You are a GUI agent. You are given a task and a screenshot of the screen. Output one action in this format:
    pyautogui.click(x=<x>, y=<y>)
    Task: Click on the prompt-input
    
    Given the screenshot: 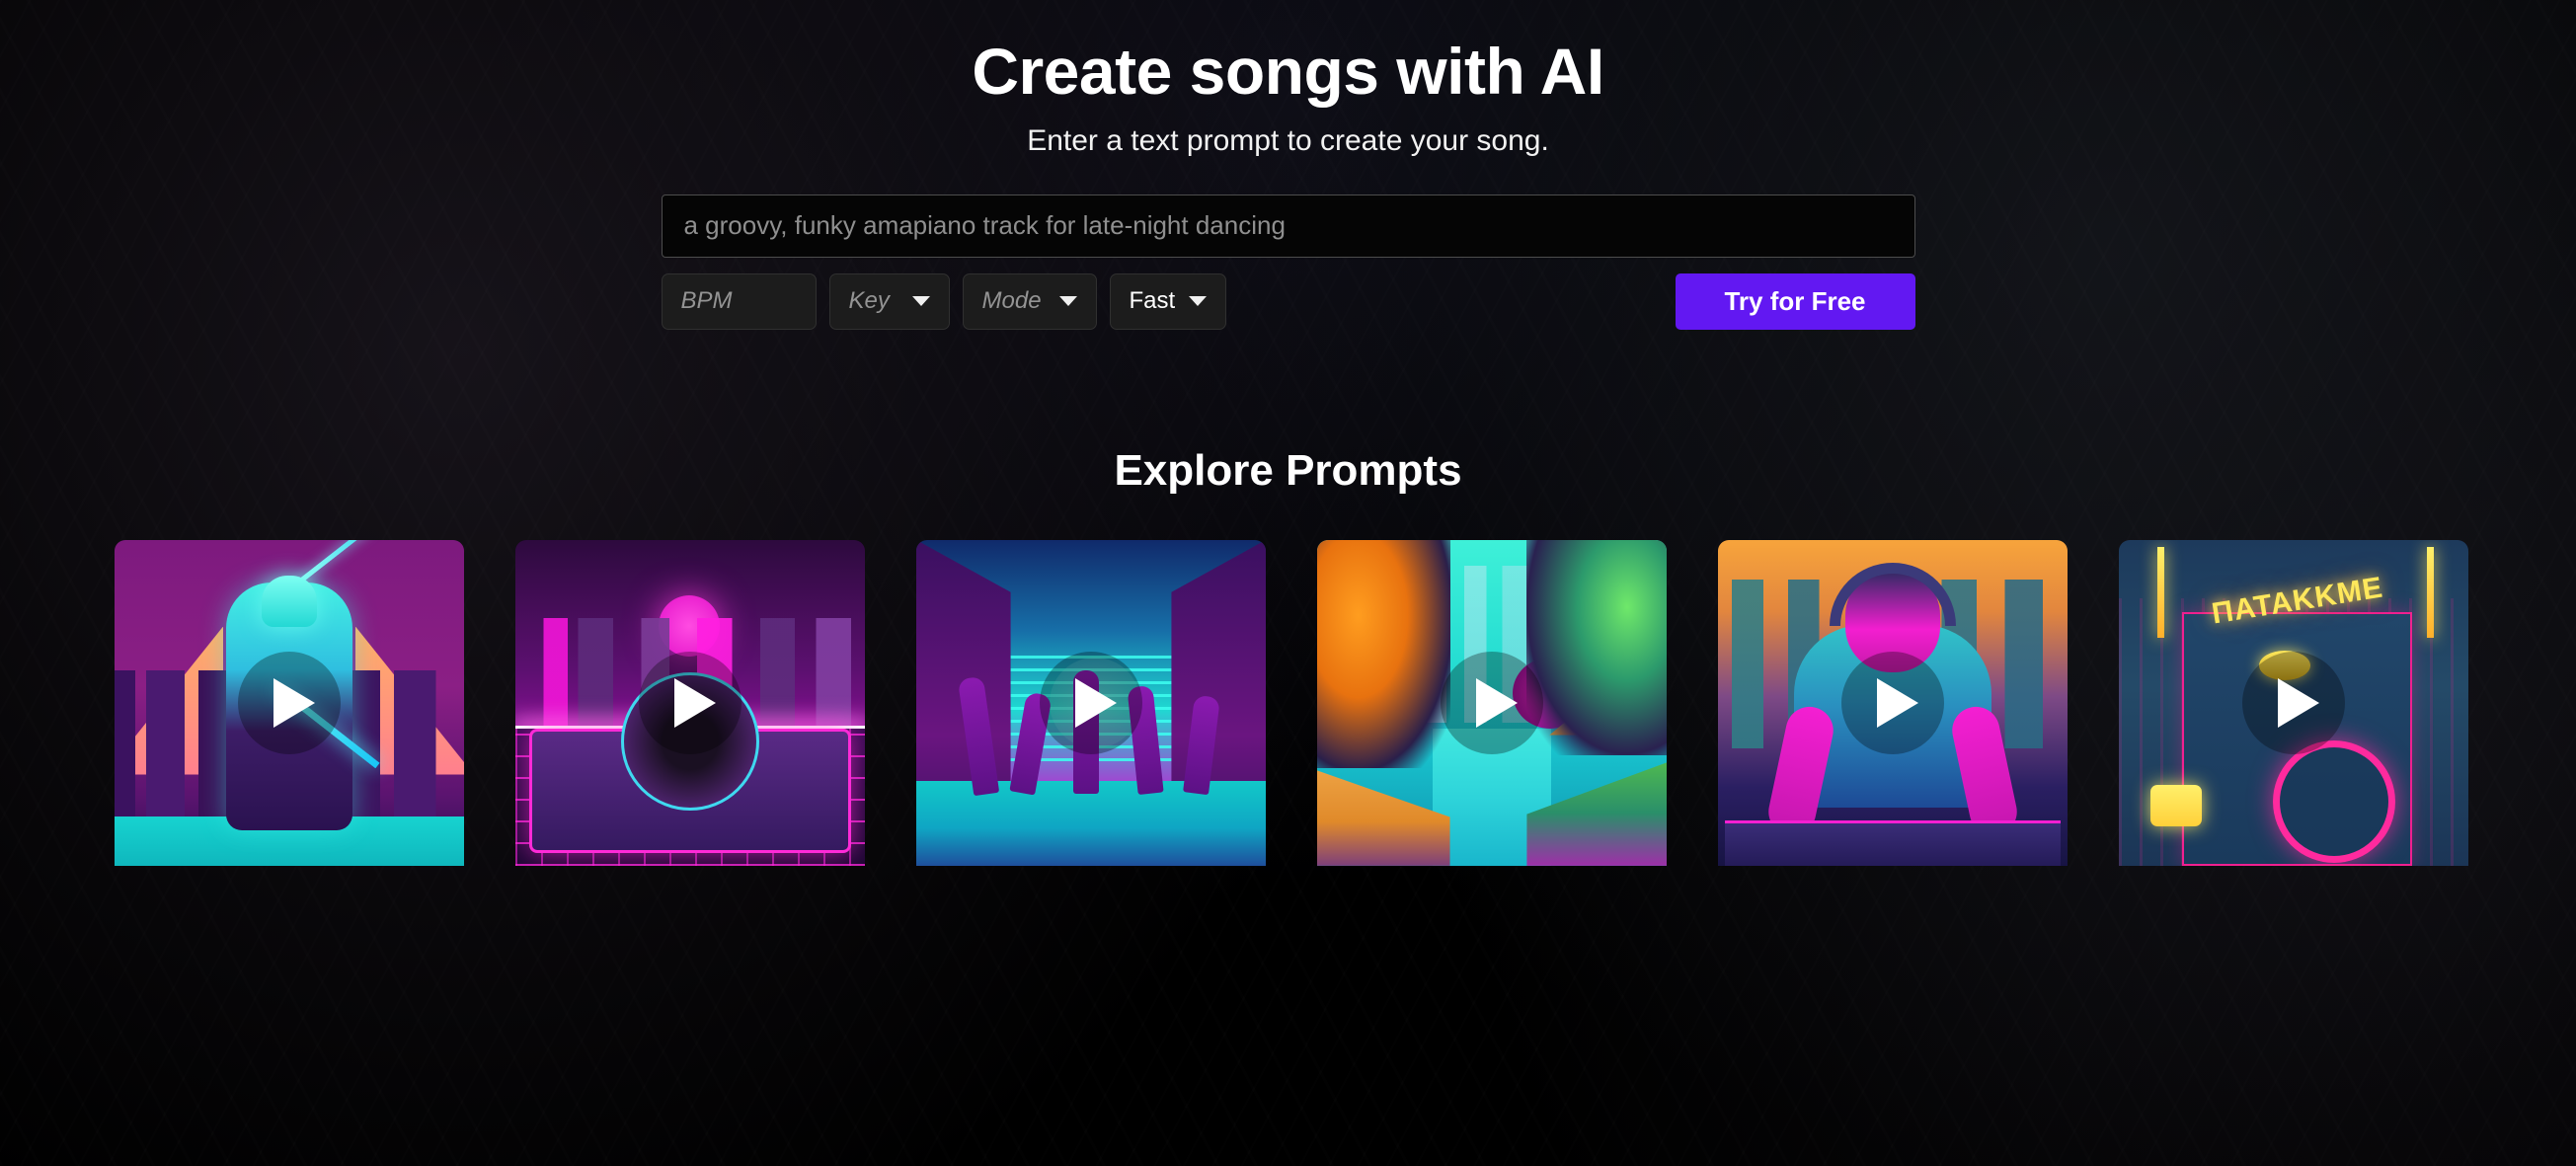 What is the action you would take?
    pyautogui.click(x=1288, y=226)
    